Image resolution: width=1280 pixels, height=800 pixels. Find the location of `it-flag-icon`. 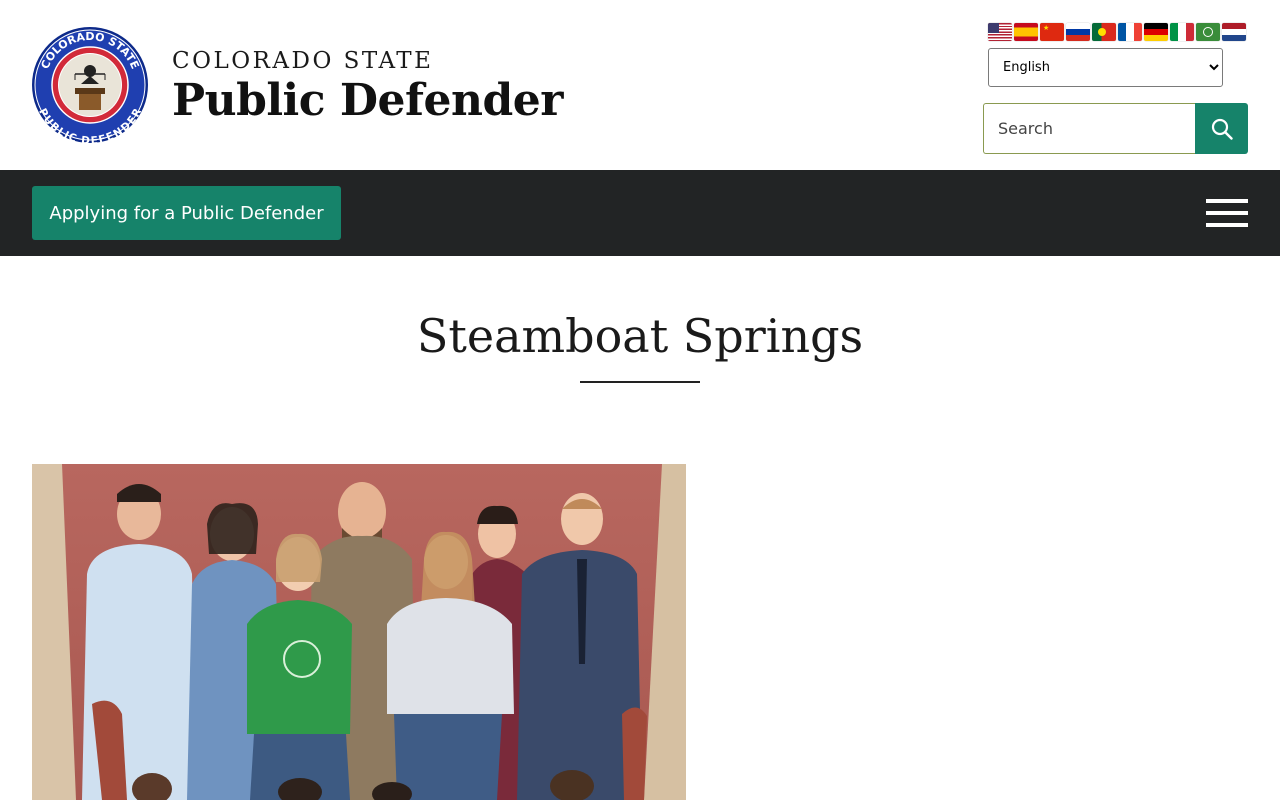

it-flag-icon is located at coordinates (1182, 32).